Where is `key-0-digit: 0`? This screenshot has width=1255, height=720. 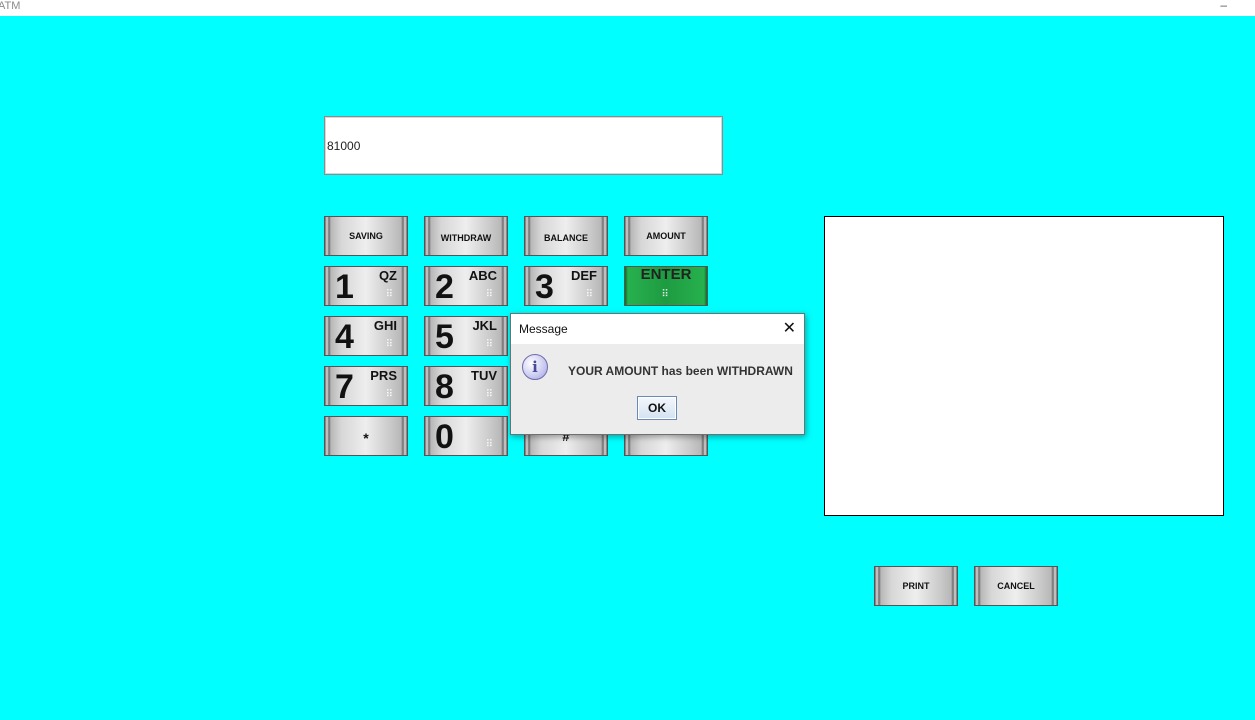
key-0-digit: 0 is located at coordinates (444, 437).